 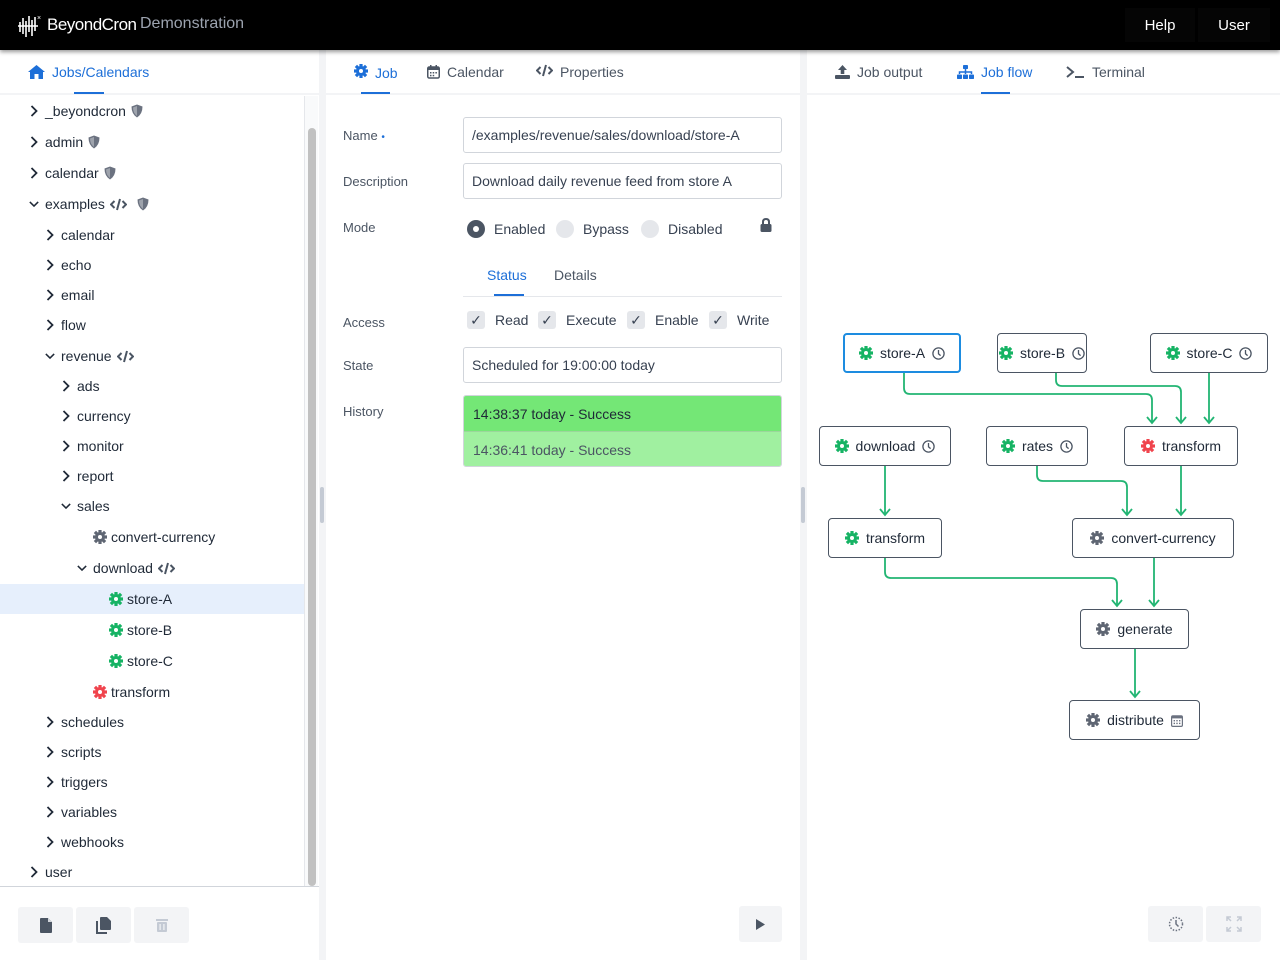 What do you see at coordinates (577, 320) in the screenshot?
I see `access-execute-checkbox: ✓ Execute` at bounding box center [577, 320].